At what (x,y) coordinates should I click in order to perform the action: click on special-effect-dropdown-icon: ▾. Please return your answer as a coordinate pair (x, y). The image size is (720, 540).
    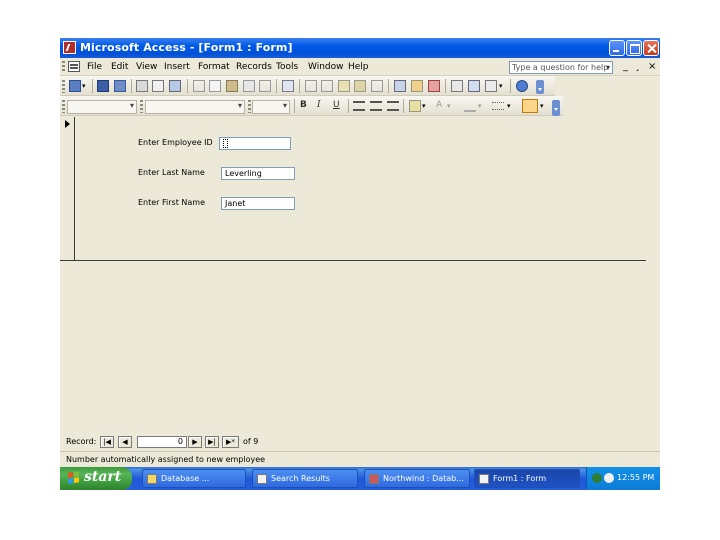
    Looking at the image, I should click on (543, 106).